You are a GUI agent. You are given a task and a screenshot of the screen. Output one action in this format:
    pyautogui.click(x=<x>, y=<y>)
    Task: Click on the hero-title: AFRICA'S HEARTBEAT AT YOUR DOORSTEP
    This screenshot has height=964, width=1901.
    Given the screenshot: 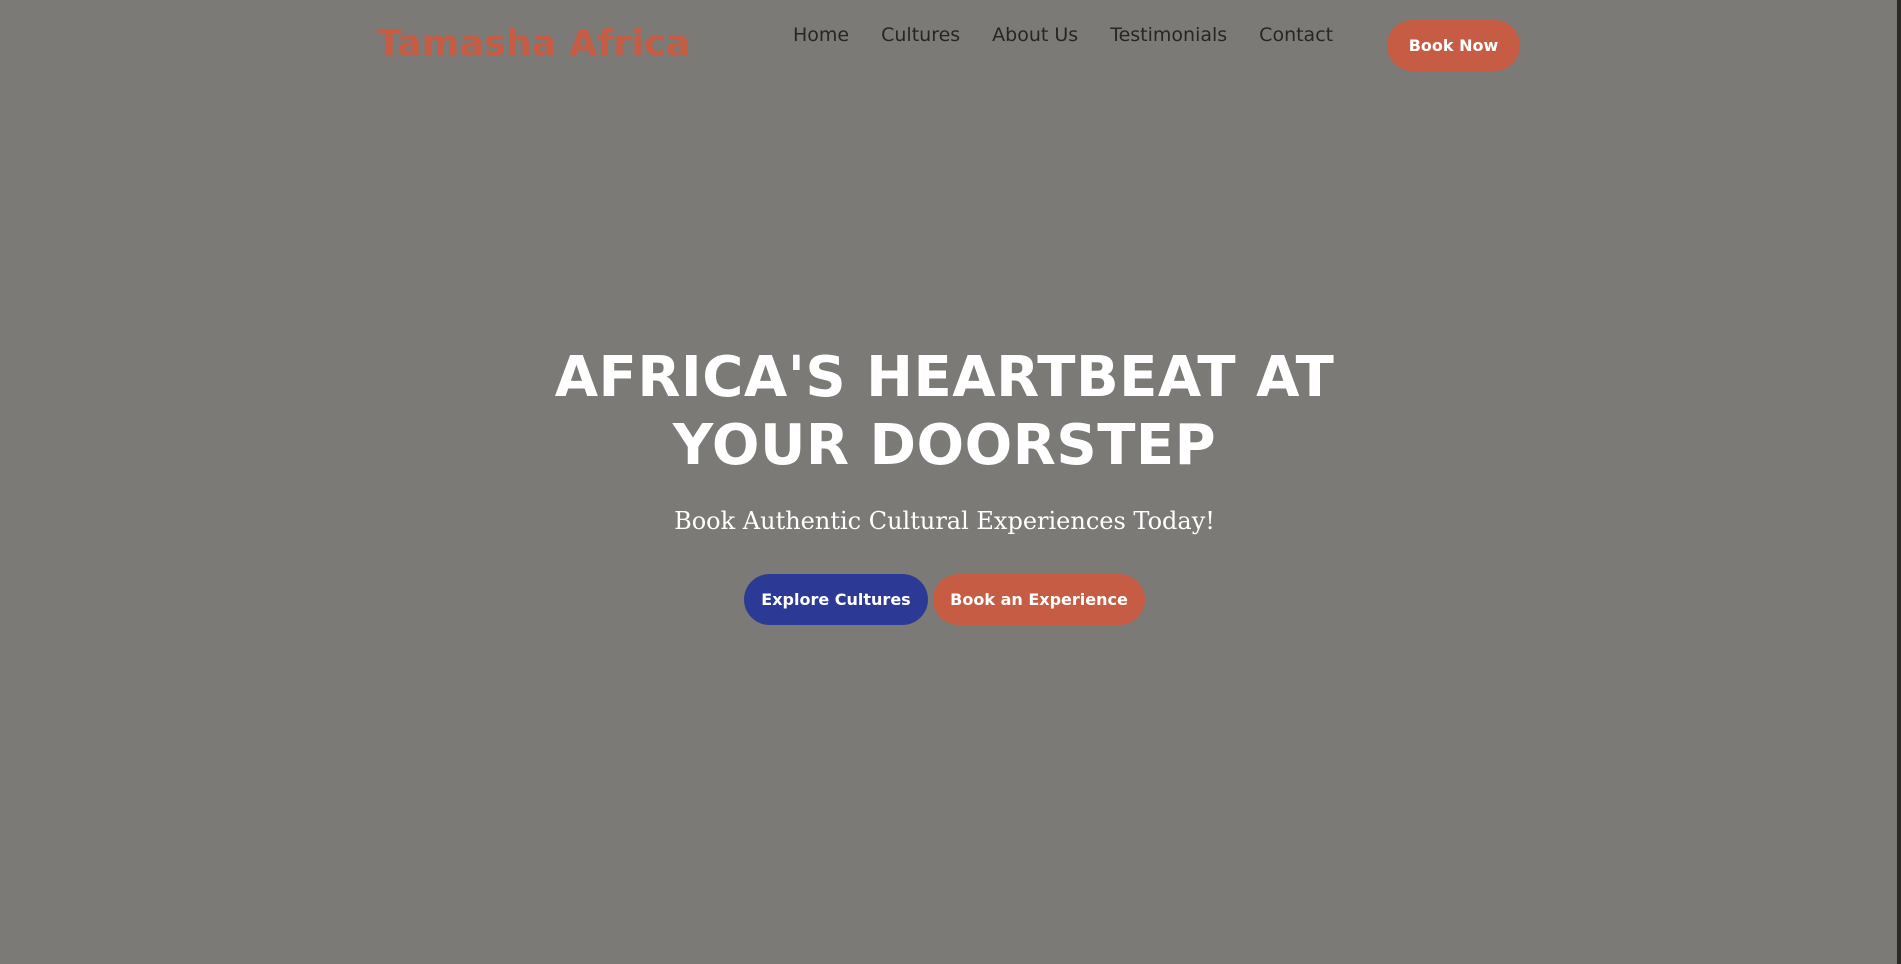 What is the action you would take?
    pyautogui.click(x=944, y=412)
    